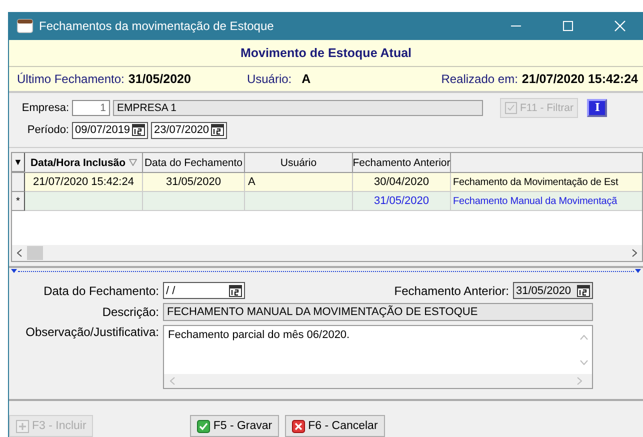 The image size is (643, 437). I want to click on description-field: FECHAMENTO MANUAL DA MOVIMENTAÇÃO DE ESTOQUE, so click(378, 312).